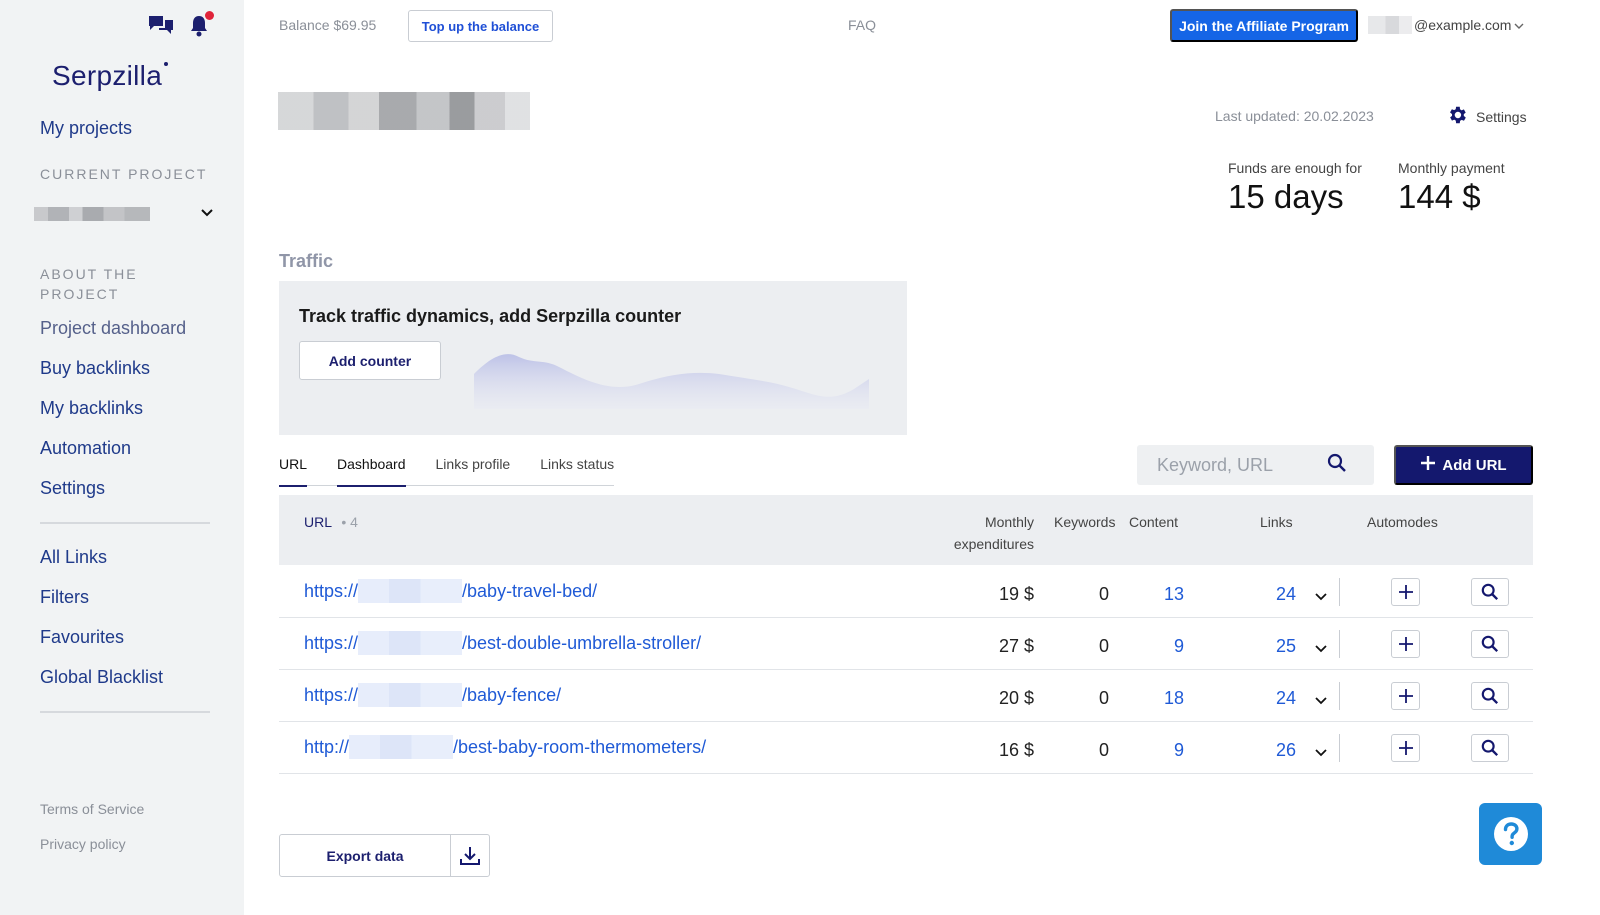  What do you see at coordinates (293, 471) in the screenshot?
I see `tab-url: URL` at bounding box center [293, 471].